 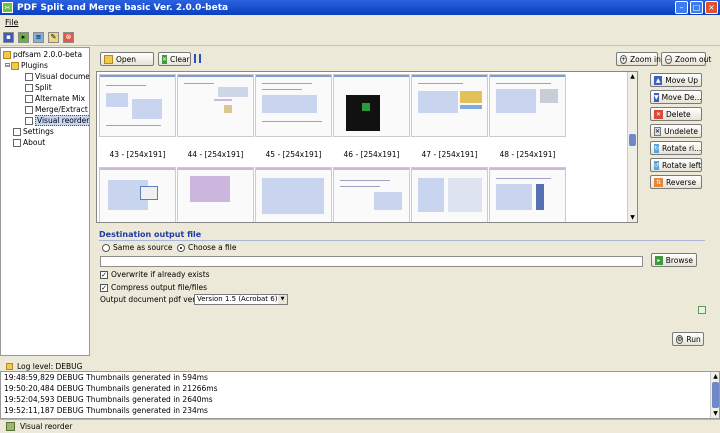 I want to click on log-scrollbar: ▲ ▼, so click(x=714, y=395).